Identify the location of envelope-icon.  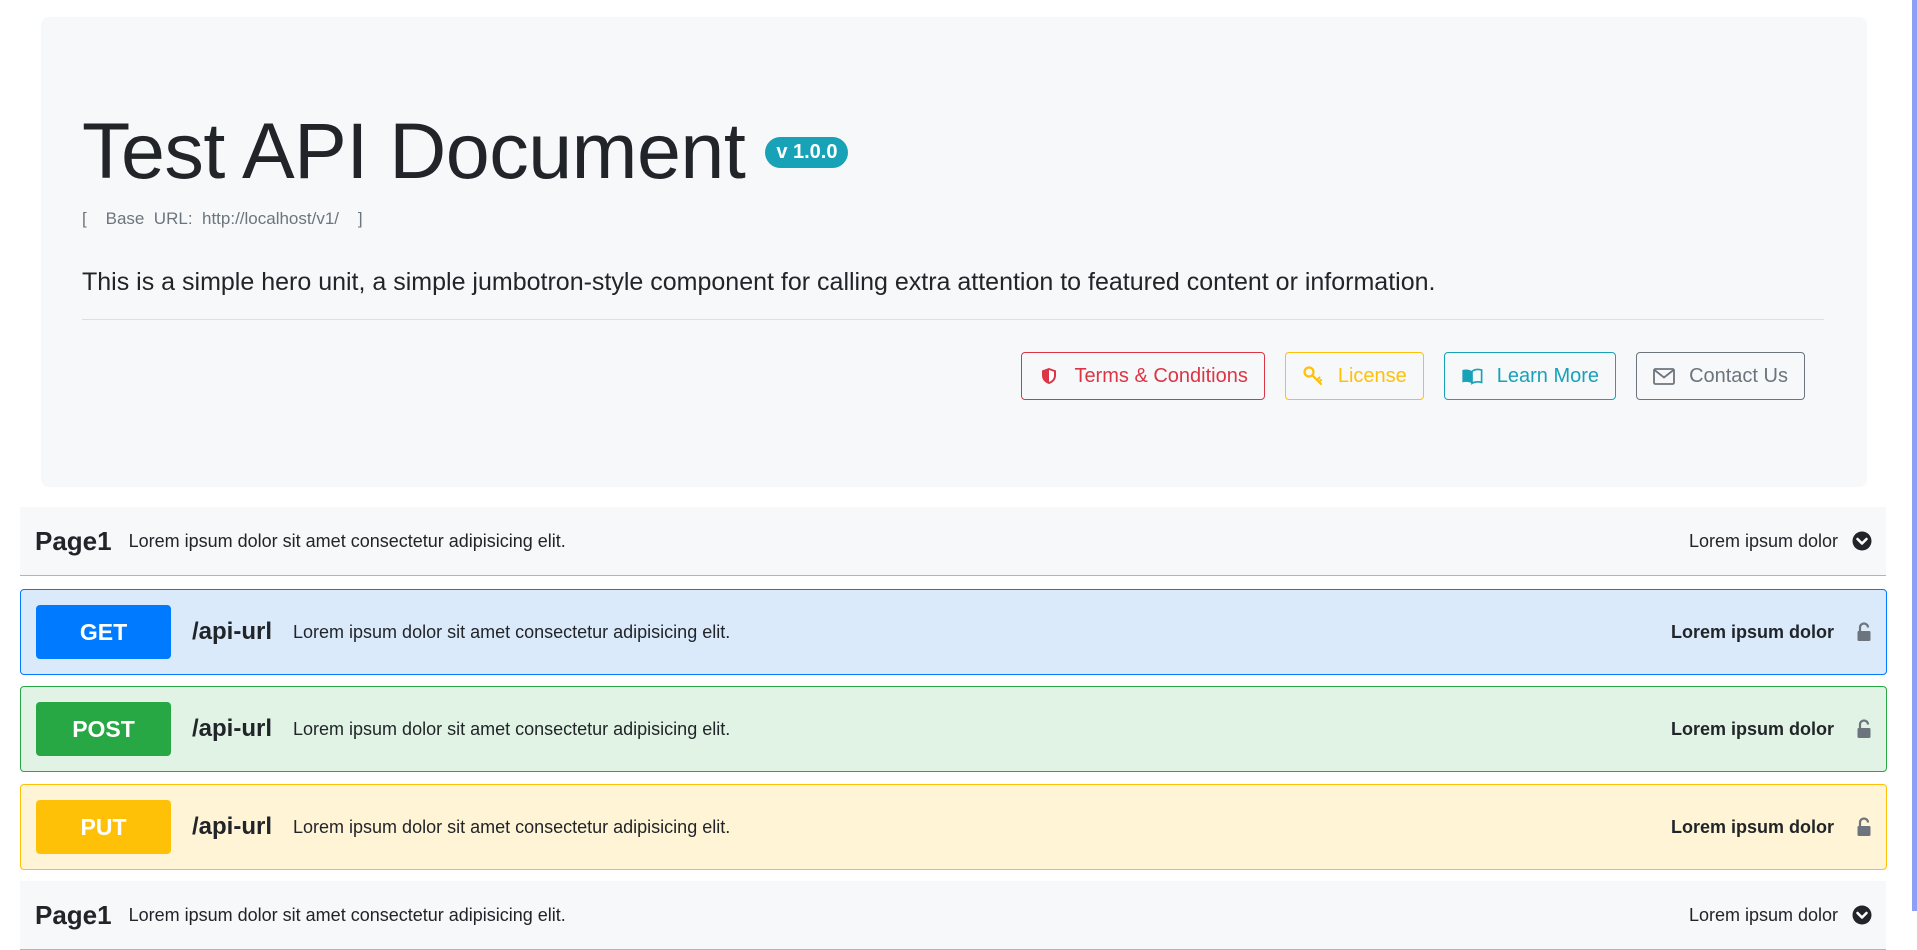
(1664, 376).